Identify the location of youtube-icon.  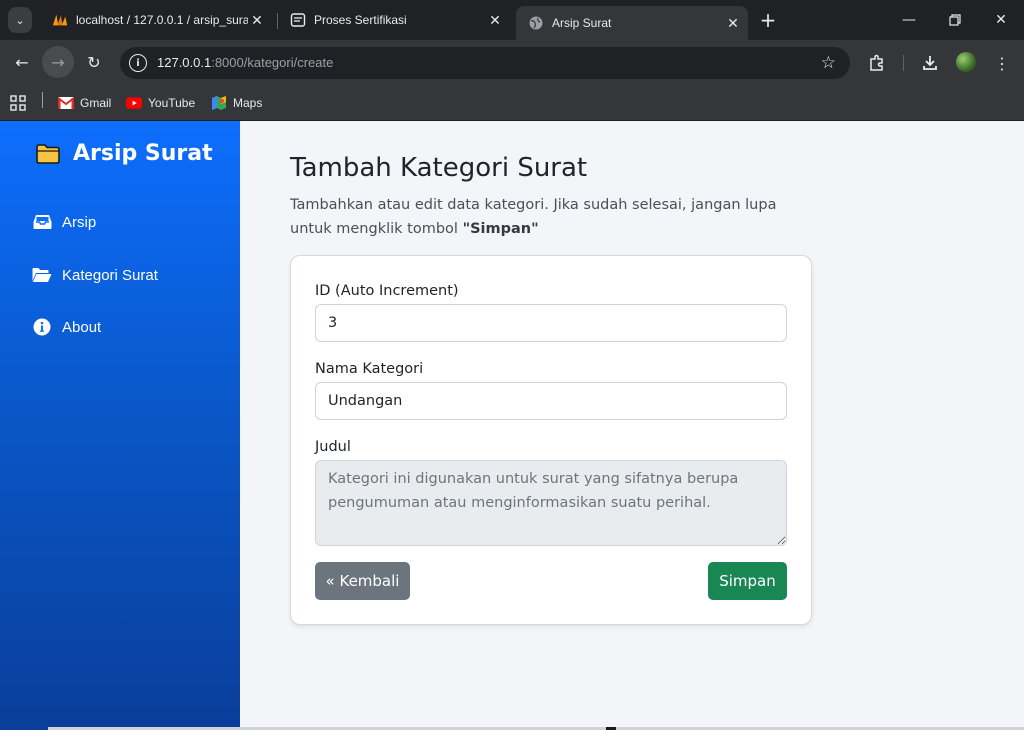
(134, 103).